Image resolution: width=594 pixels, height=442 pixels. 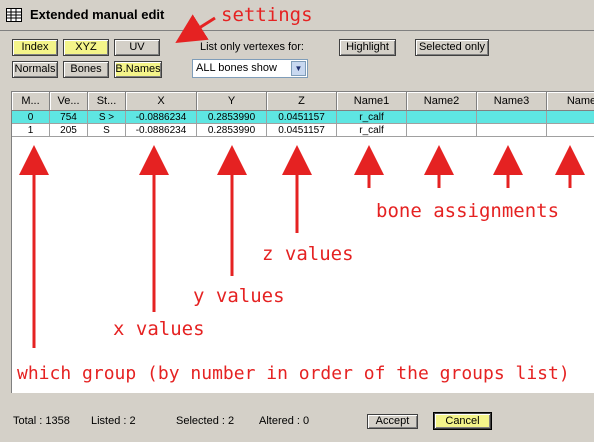 I want to click on total-count: Total : 1358, so click(x=41, y=421).